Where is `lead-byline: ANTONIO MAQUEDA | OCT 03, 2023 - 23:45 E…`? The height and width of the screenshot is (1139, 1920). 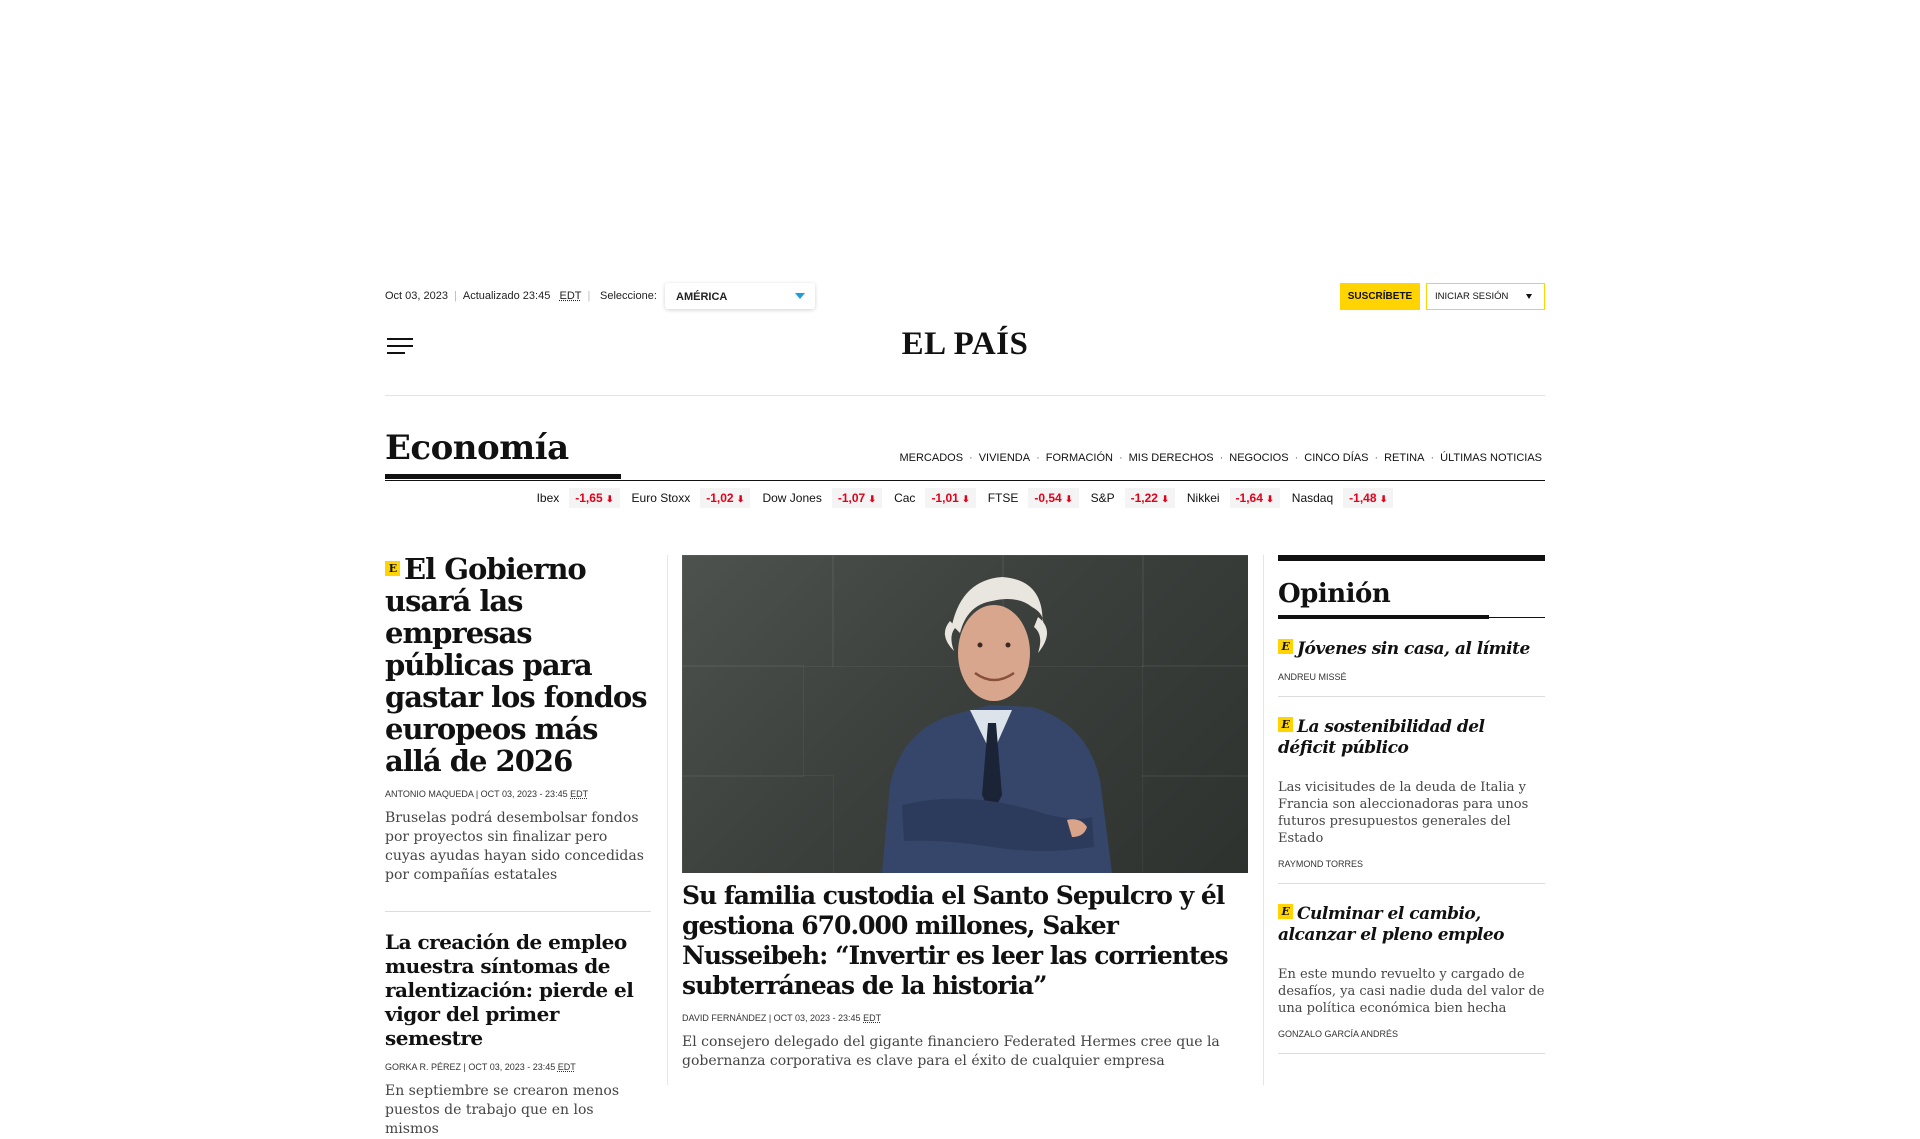 lead-byline: ANTONIO MAQUEDA | OCT 03, 2023 - 23:45 E… is located at coordinates (518, 794).